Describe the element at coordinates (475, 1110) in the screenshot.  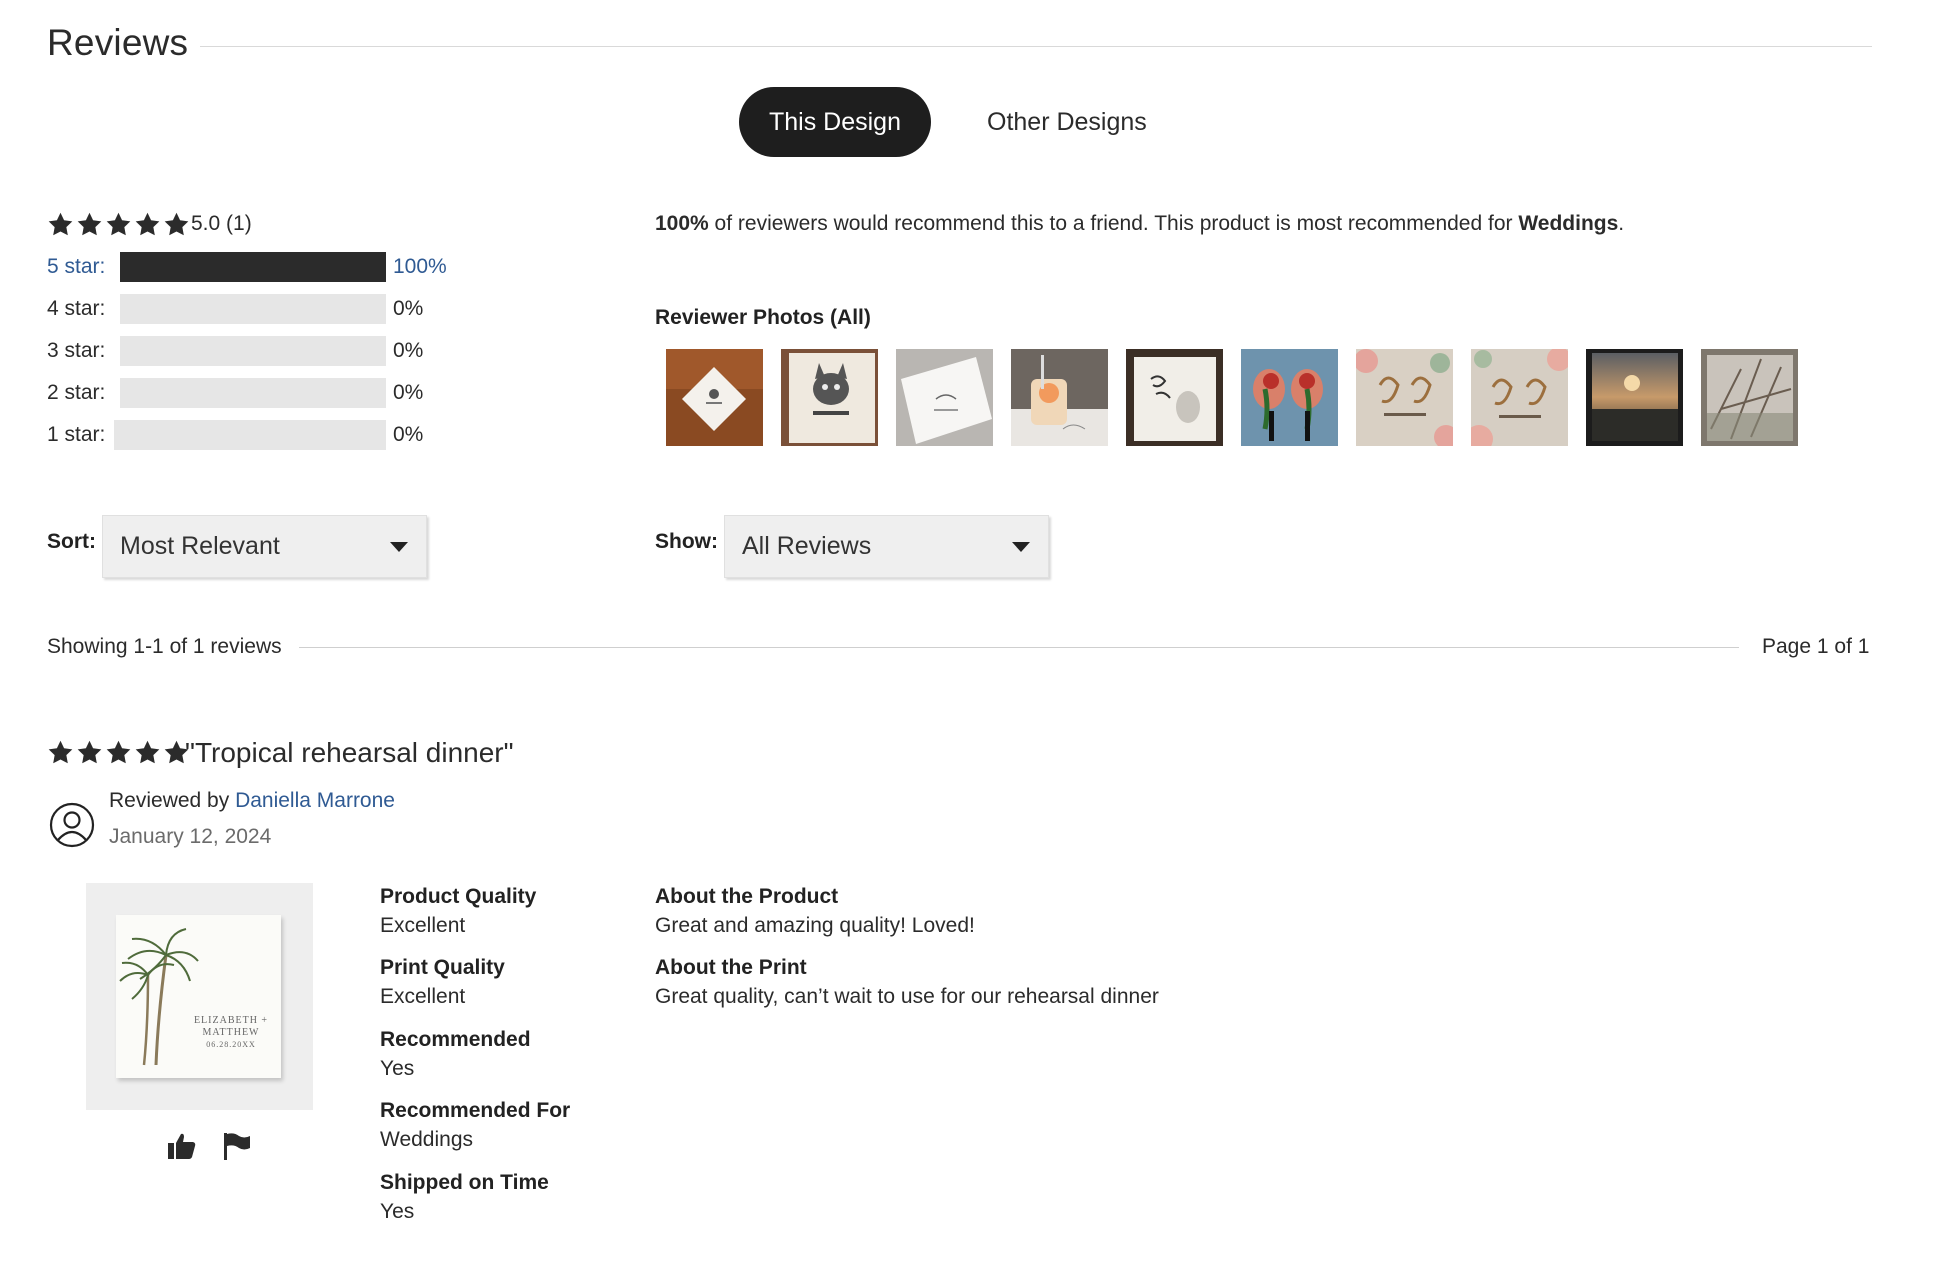
I see `attribute-label: Recommended For` at that location.